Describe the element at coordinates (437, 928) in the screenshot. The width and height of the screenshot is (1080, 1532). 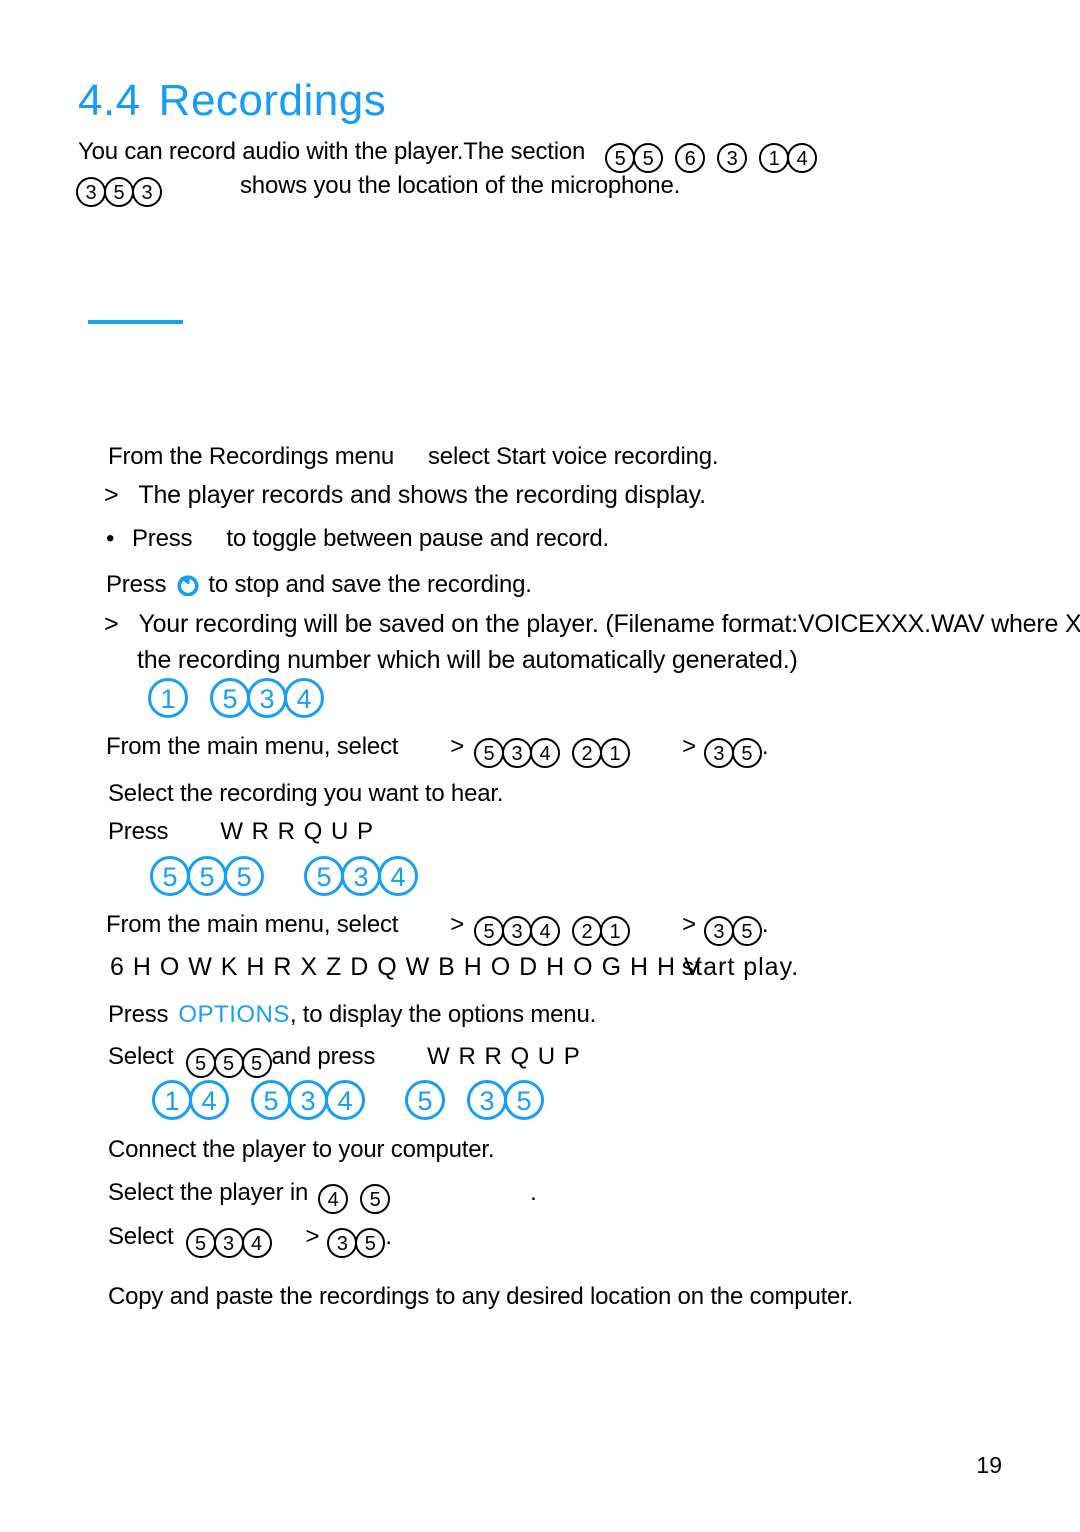
I see `delete-from-main-menu: From the main menu, select >5 3 4 2 1 >3 5.` at that location.